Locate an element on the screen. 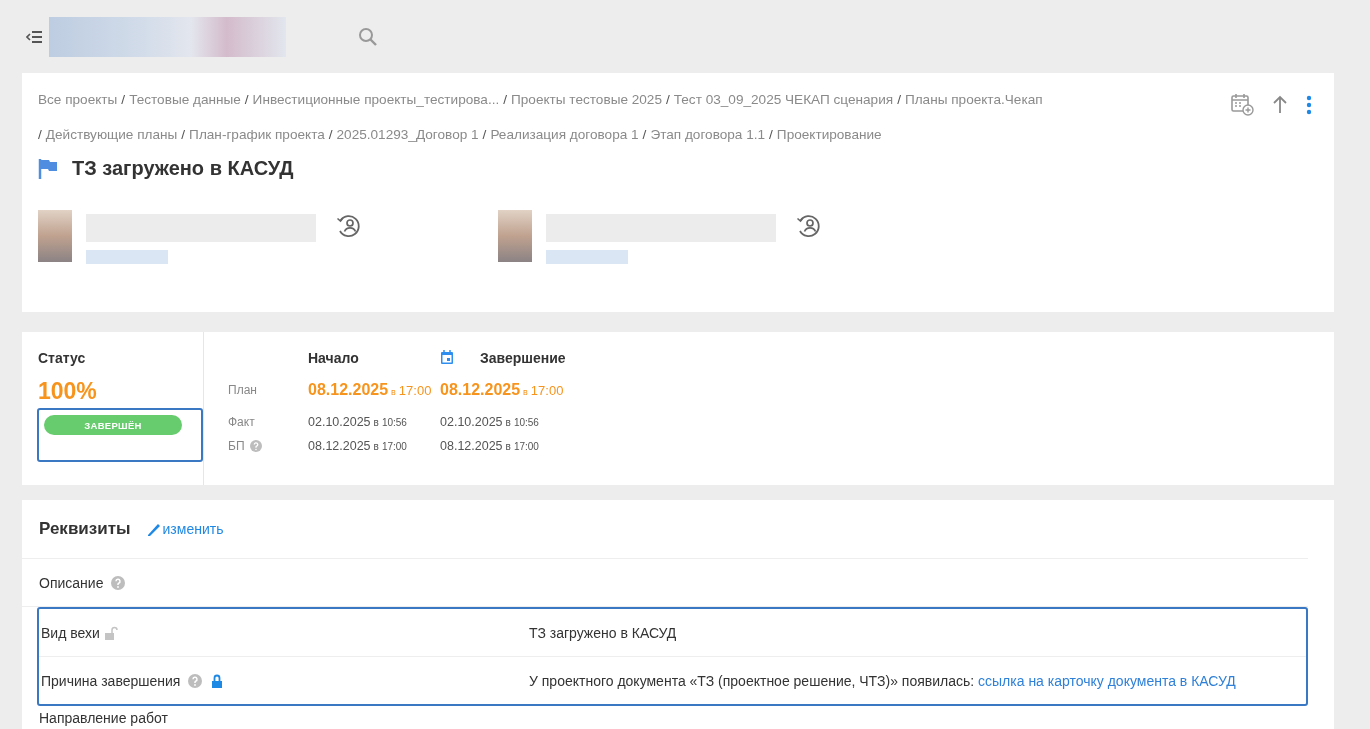  column-header: Завершение is located at coordinates (523, 359).